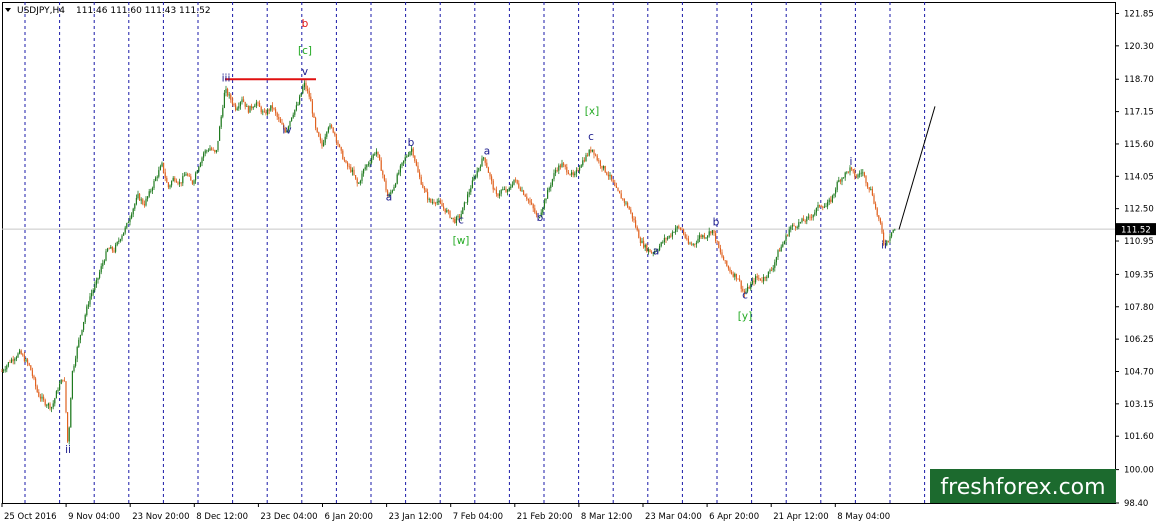 Image resolution: width=1157 pixels, height=531 pixels. Describe the element at coordinates (1139, 242) in the screenshot. I see `y-tick-label: 110.95` at that location.